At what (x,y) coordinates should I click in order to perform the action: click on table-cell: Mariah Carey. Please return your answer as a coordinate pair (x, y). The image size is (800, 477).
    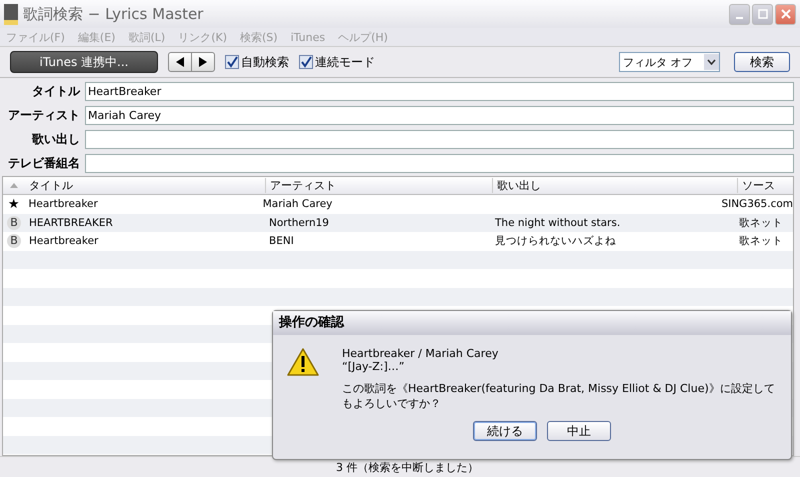
    Looking at the image, I should click on (297, 204).